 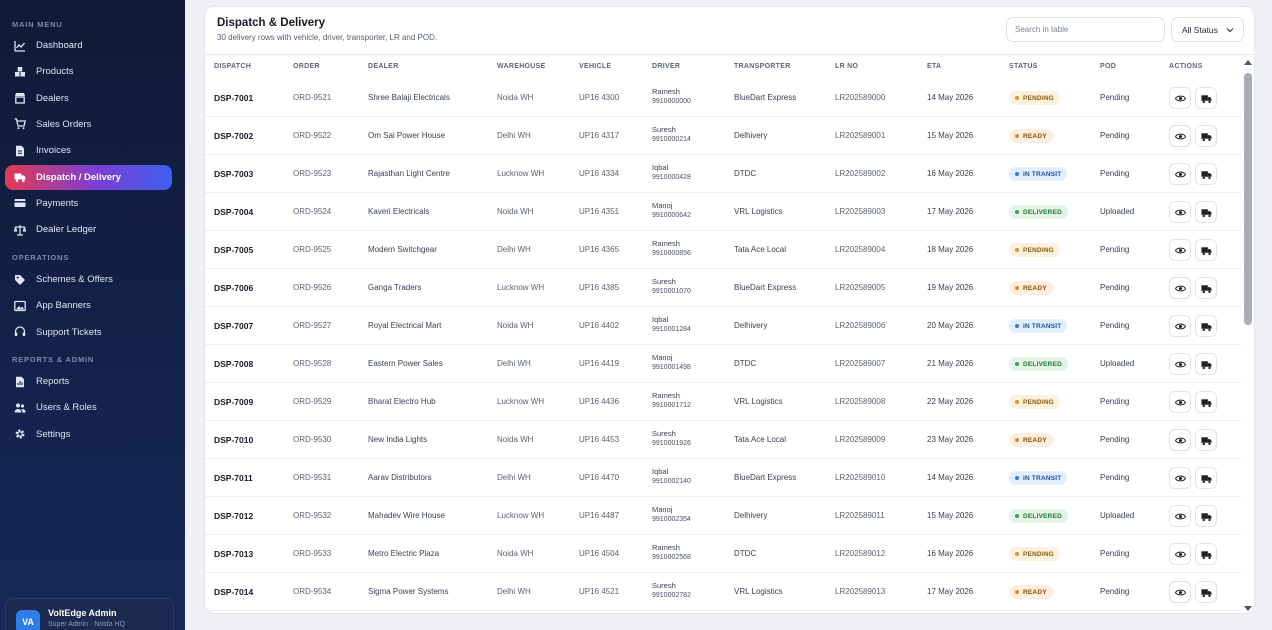 I want to click on scroll-down-arrow-icon, so click(x=1248, y=608).